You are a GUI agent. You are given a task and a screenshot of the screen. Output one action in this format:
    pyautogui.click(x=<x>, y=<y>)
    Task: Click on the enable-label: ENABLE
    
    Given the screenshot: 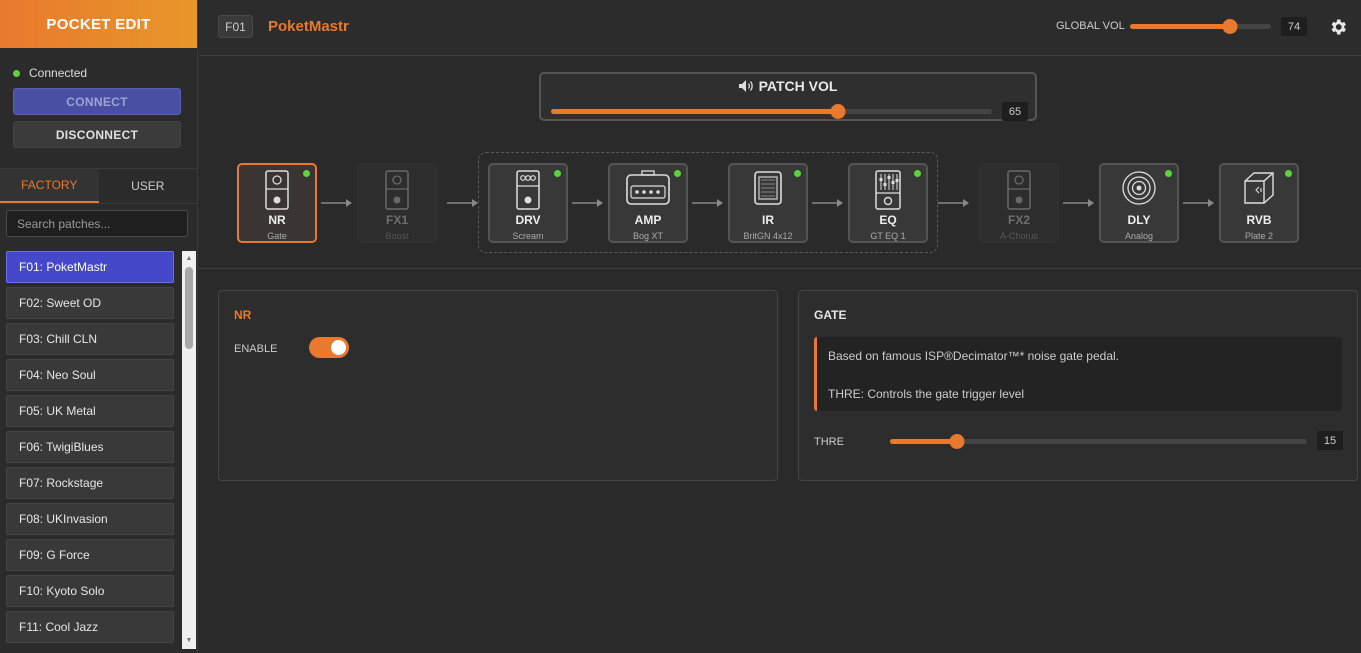 What is the action you would take?
    pyautogui.click(x=256, y=349)
    